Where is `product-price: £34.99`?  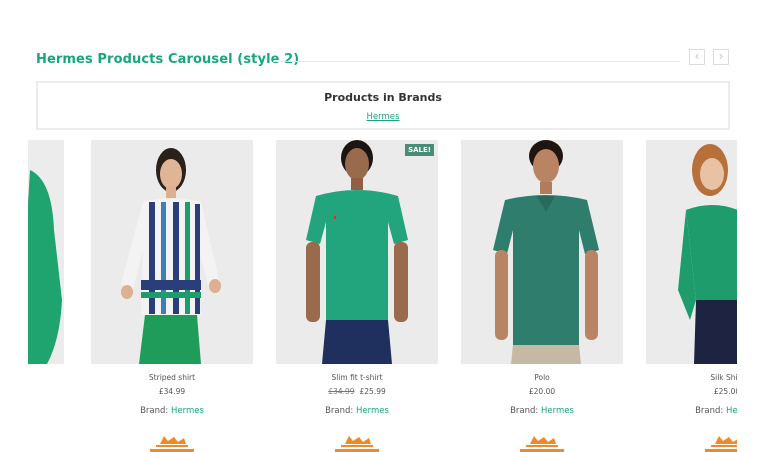
product-price: £34.99 is located at coordinates (172, 391).